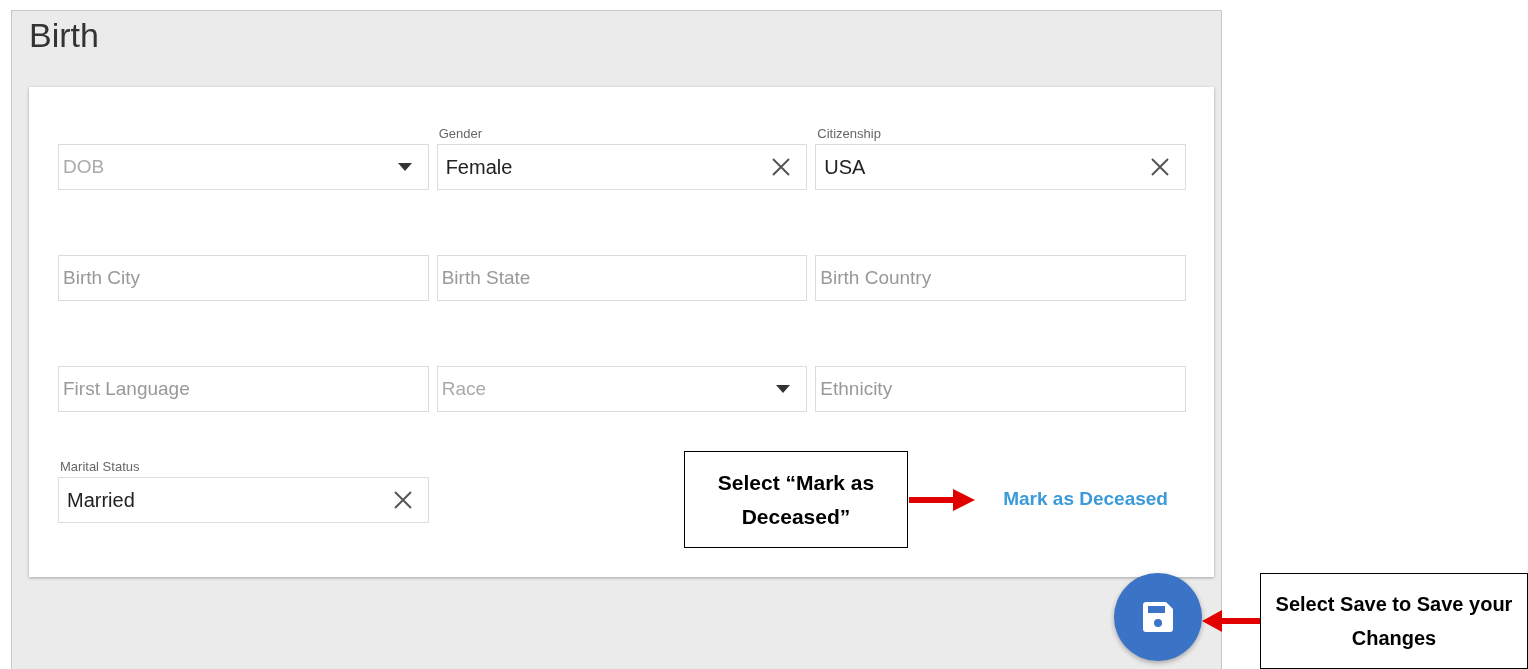 The width and height of the screenshot is (1528, 669). What do you see at coordinates (848, 133) in the screenshot?
I see `field-label: Citizenship` at bounding box center [848, 133].